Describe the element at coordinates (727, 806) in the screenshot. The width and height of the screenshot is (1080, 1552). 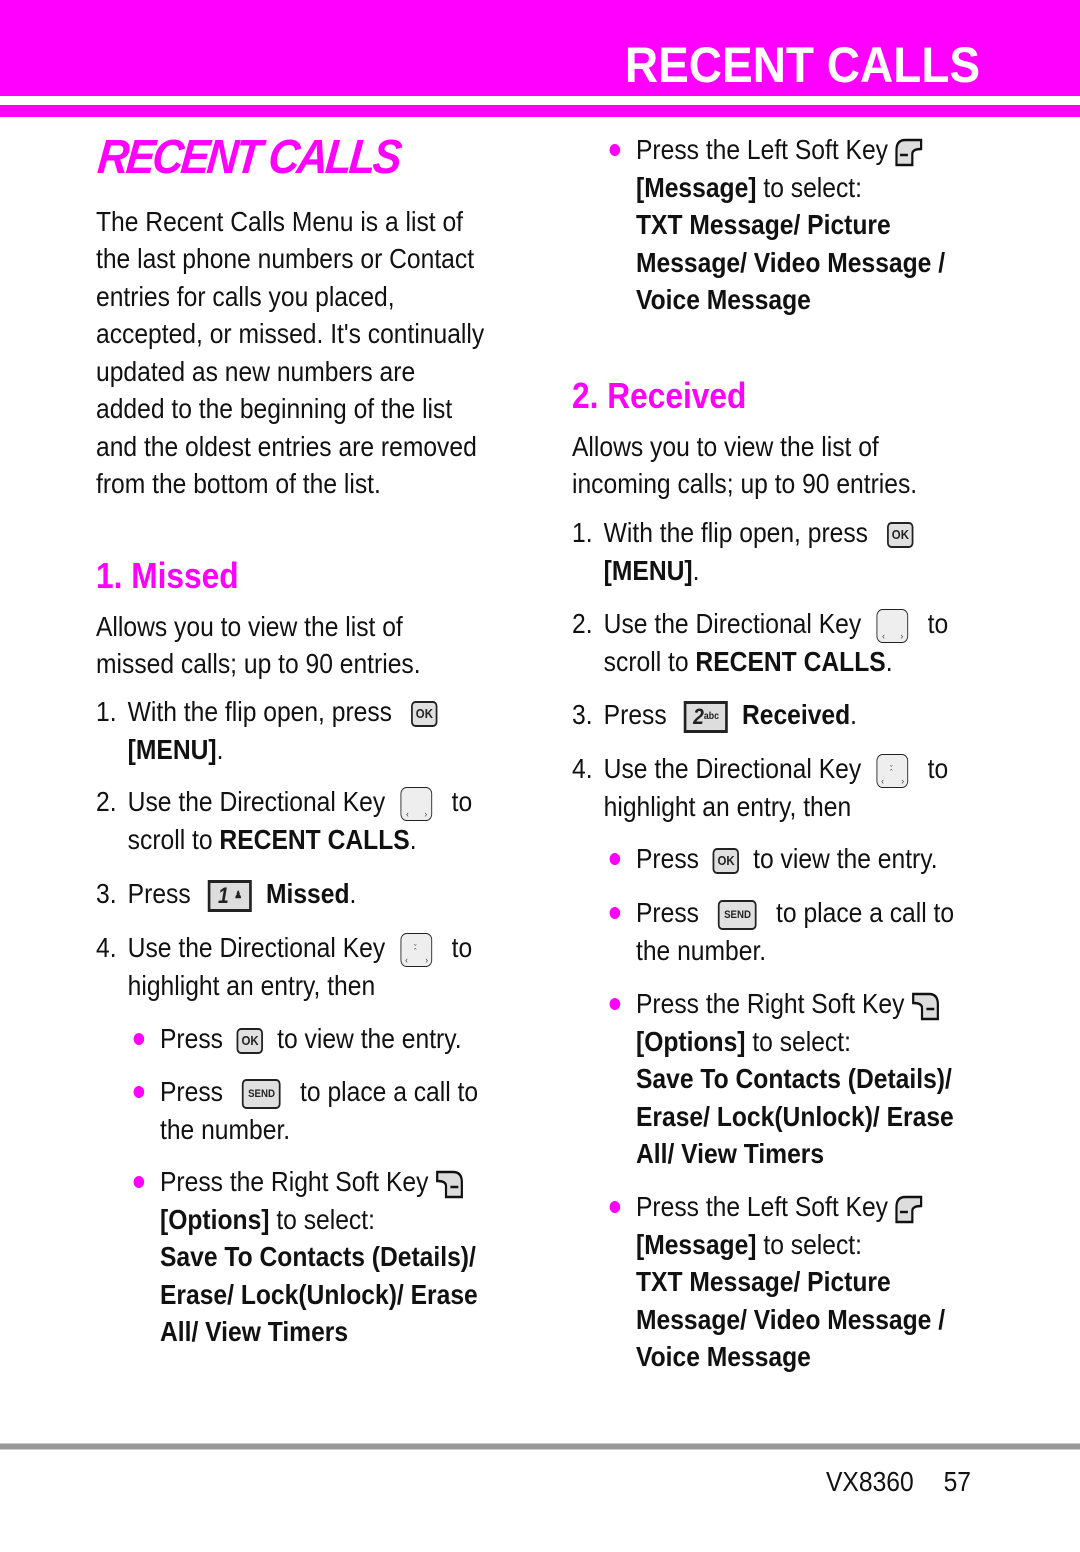
I see `step-text: highlight an entry, then` at that location.